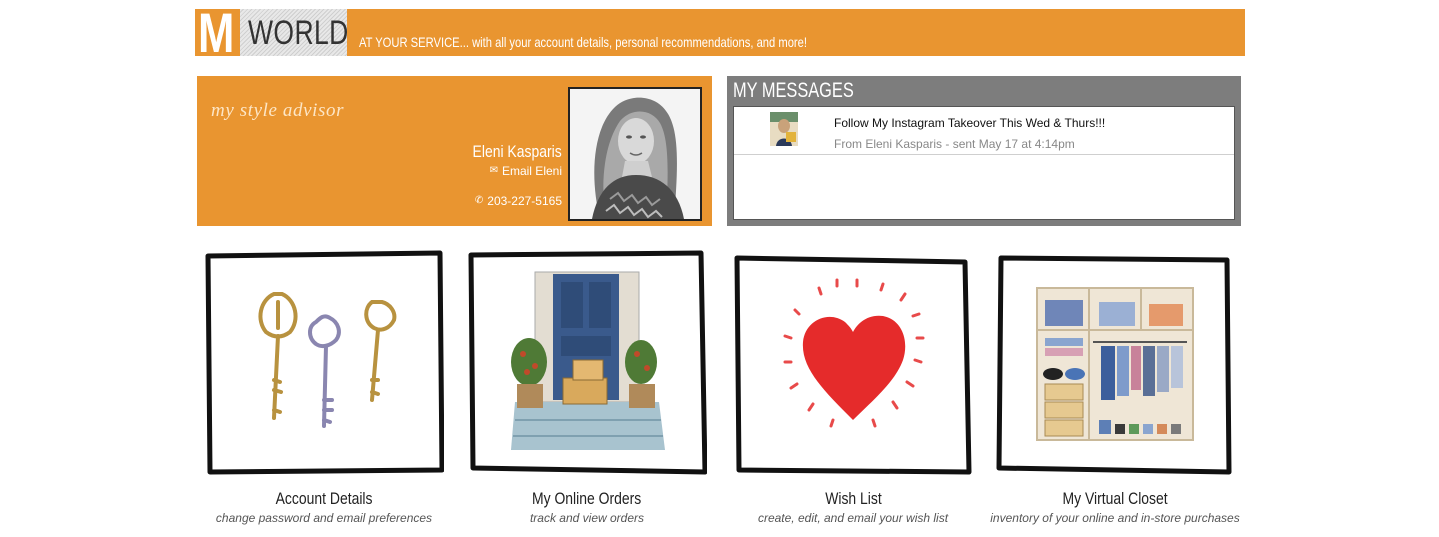 This screenshot has width=1439, height=537. Describe the element at coordinates (298, 33) in the screenshot. I see `logo-word: WORLD` at that location.